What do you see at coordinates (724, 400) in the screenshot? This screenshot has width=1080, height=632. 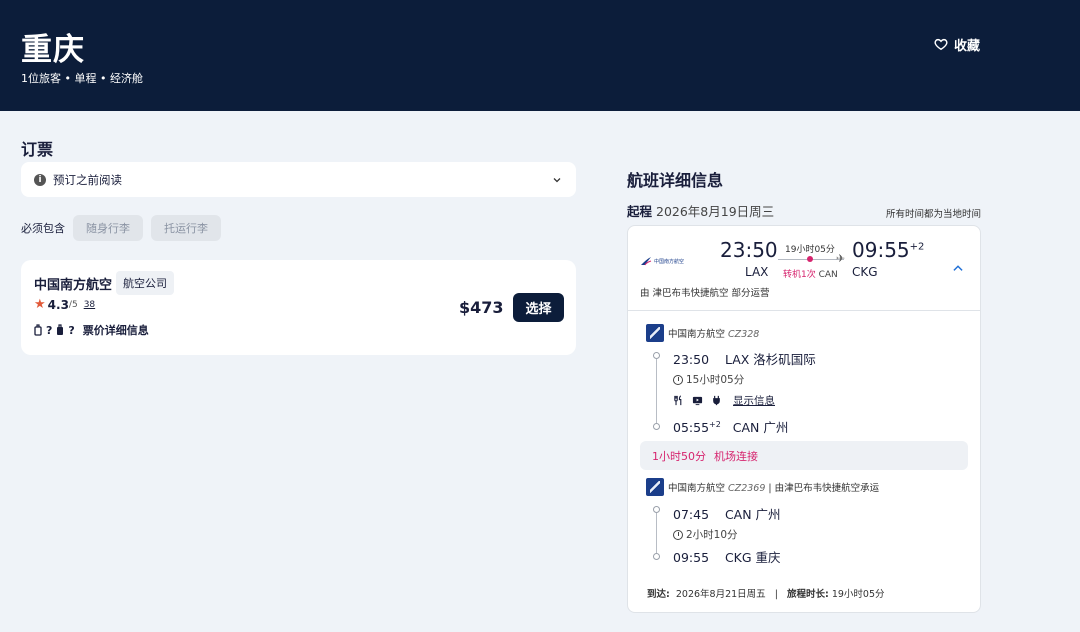 I see `amenities: 显示信息` at bounding box center [724, 400].